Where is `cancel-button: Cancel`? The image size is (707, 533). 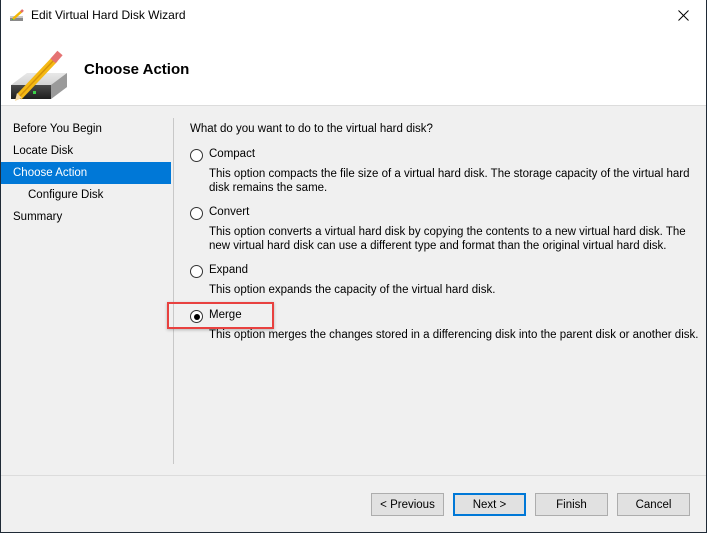 cancel-button: Cancel is located at coordinates (653, 504).